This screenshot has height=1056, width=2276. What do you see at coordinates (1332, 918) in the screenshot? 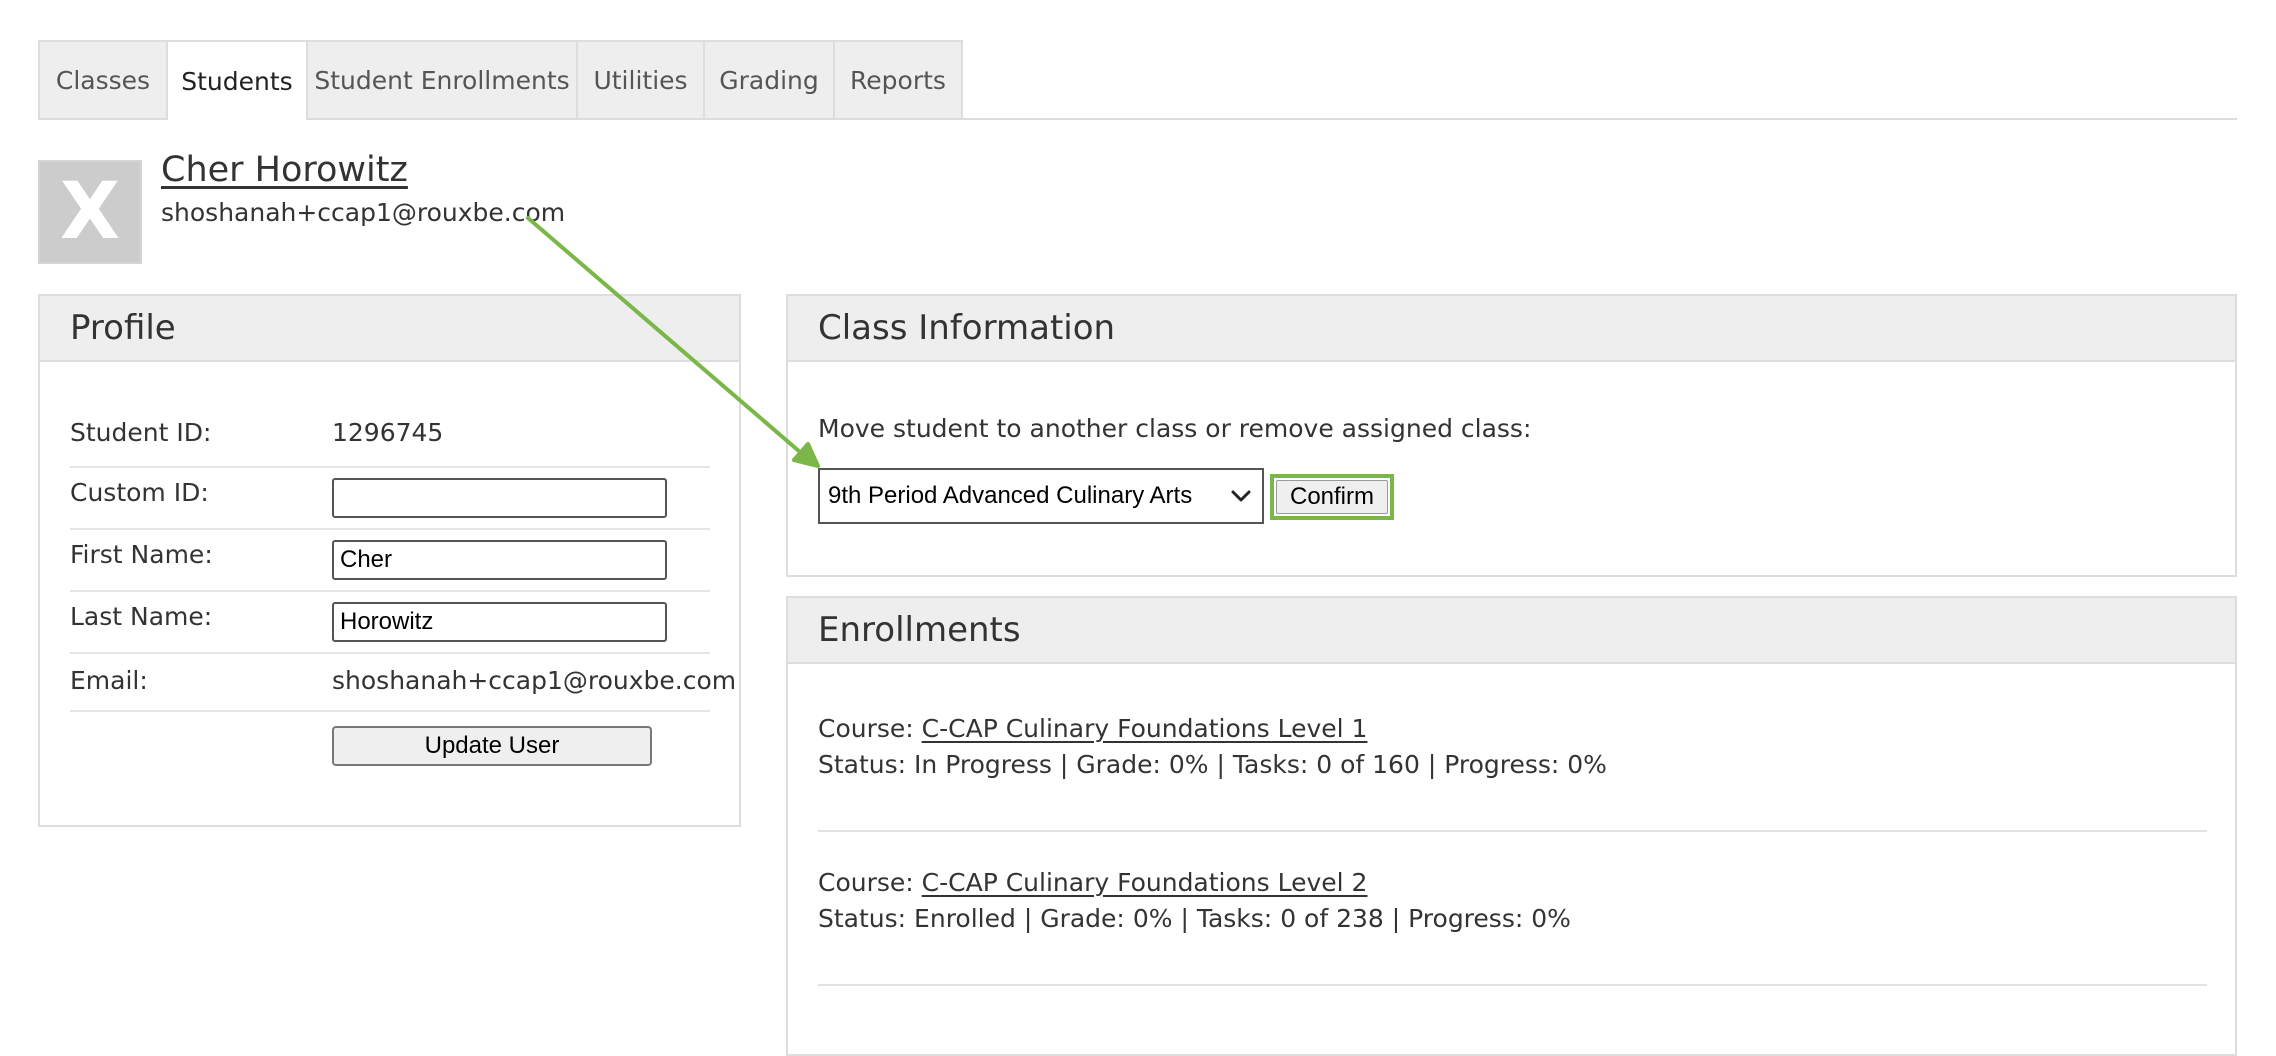
I see `tasks-value: 0 of 238` at bounding box center [1332, 918].